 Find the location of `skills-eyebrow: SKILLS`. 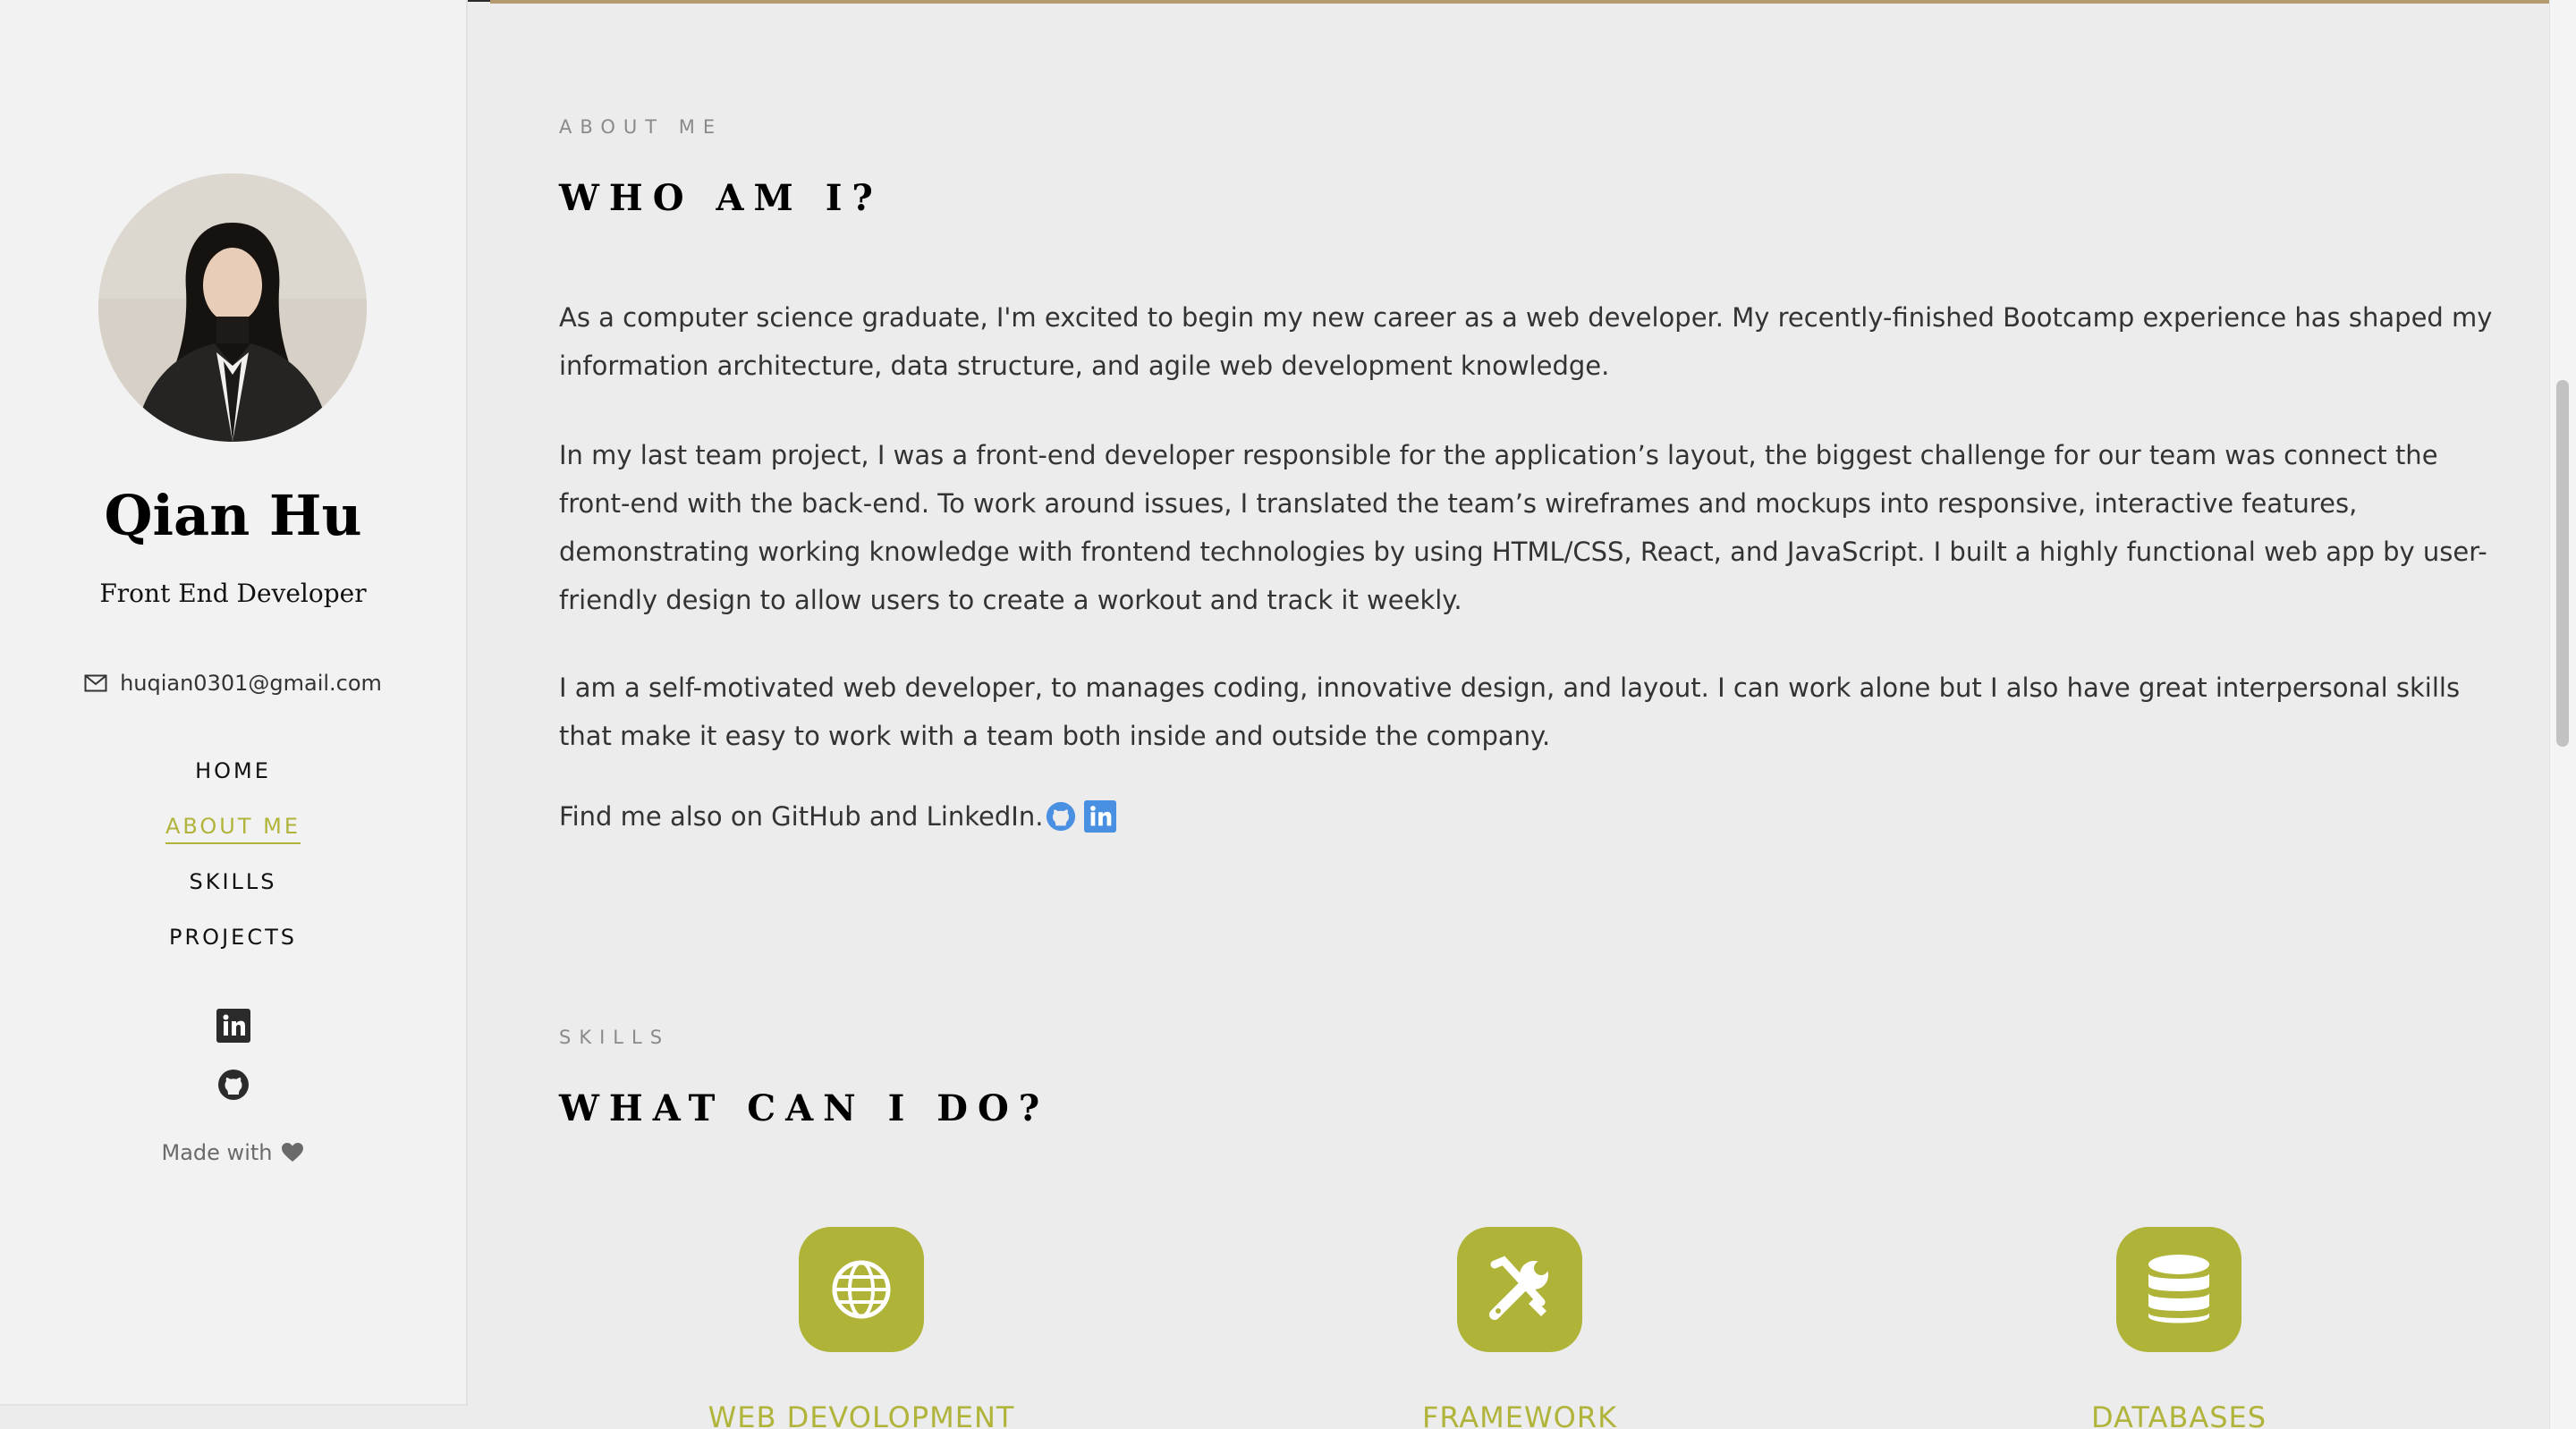

skills-eyebrow: SKILLS is located at coordinates (615, 1037).